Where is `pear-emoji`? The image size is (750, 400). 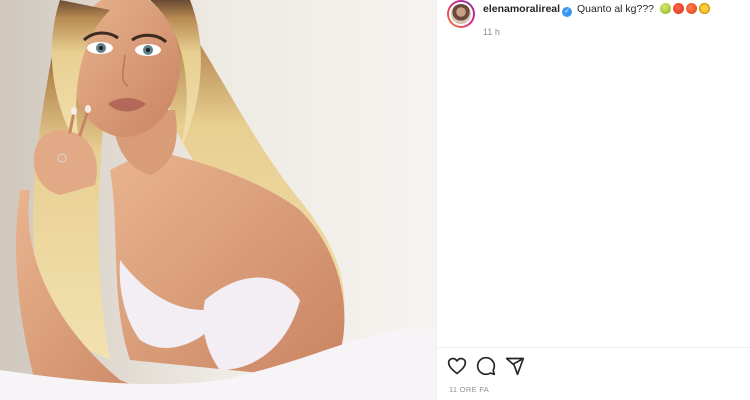 pear-emoji is located at coordinates (665, 8).